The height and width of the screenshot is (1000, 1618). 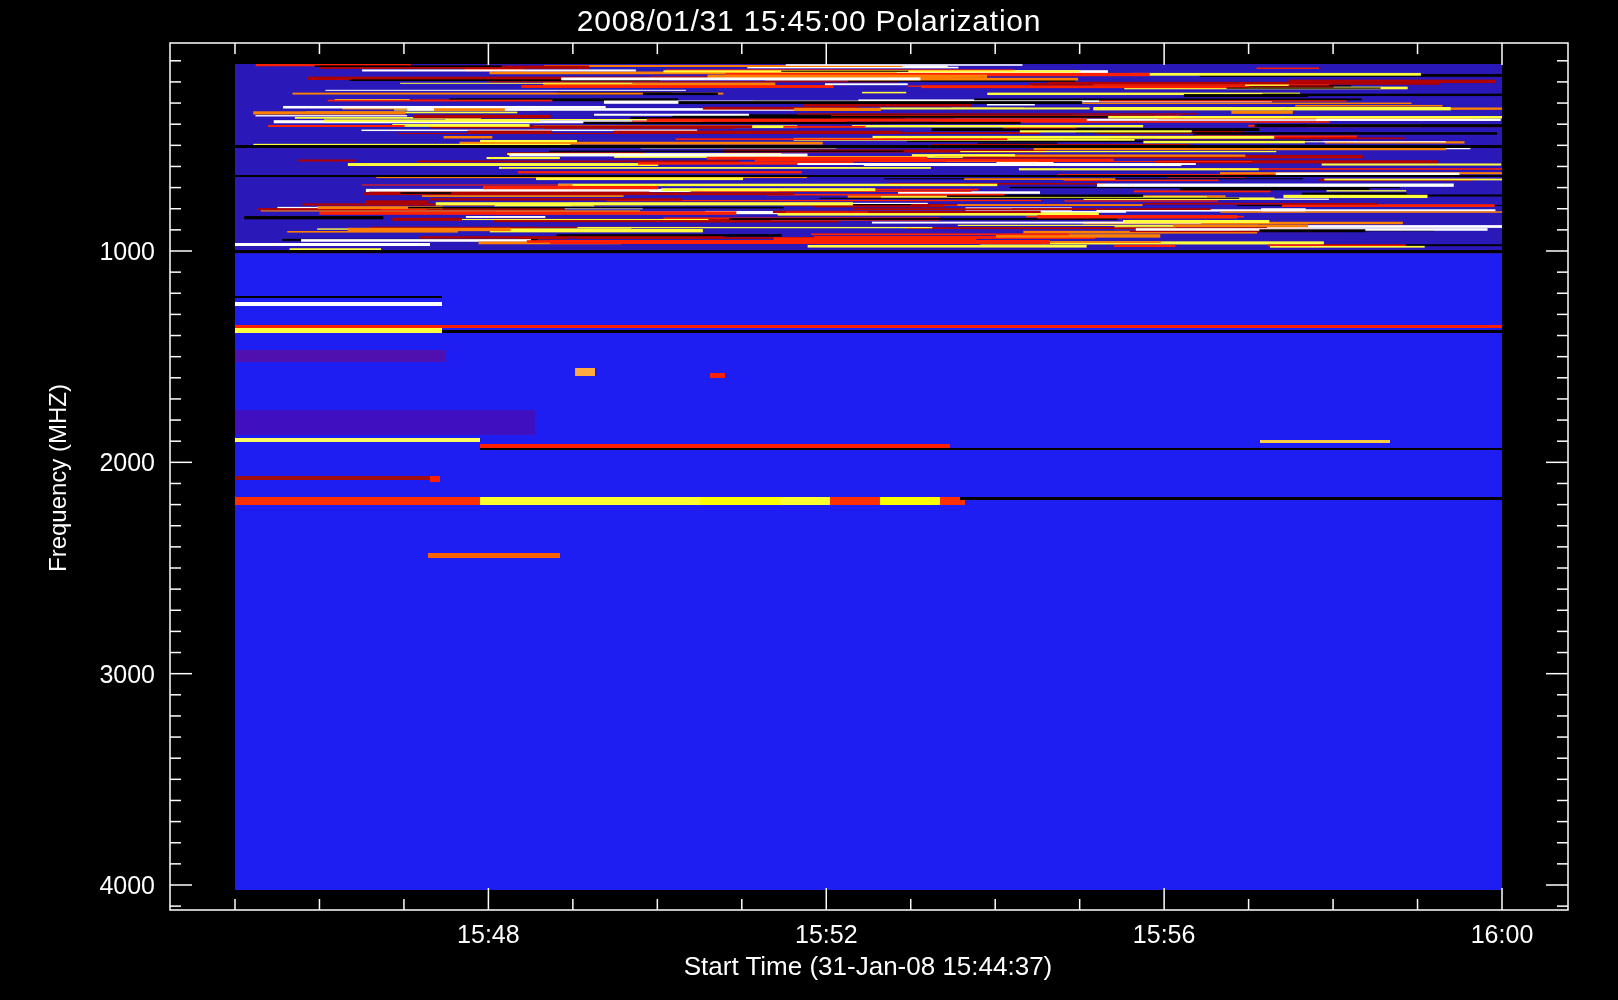 I want to click on y-tick-label: 2000, so click(x=127, y=462).